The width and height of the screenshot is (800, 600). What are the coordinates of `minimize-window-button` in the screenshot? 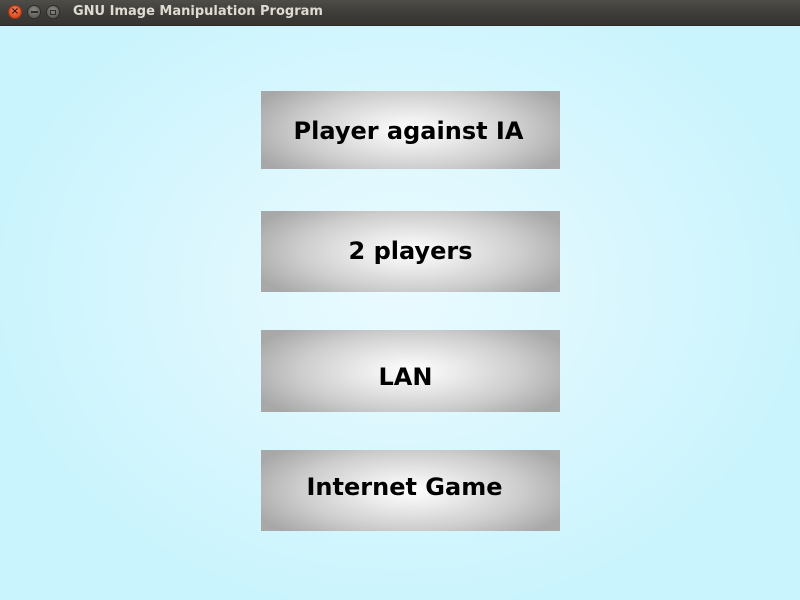 It's located at (34, 12).